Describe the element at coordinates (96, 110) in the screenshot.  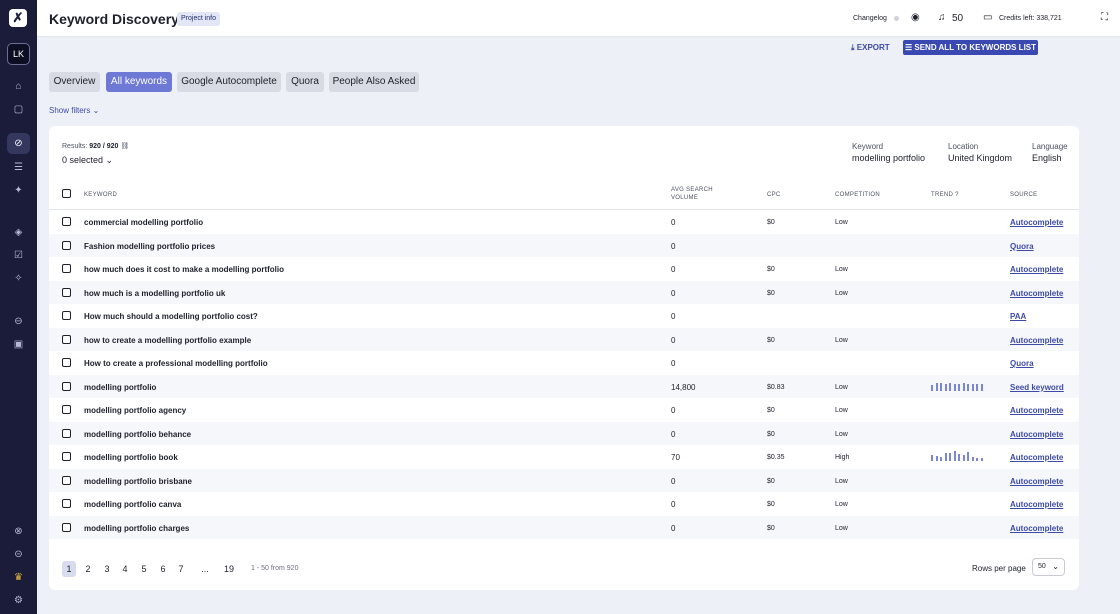
I see `chevron-down-icon: ⌄` at that location.